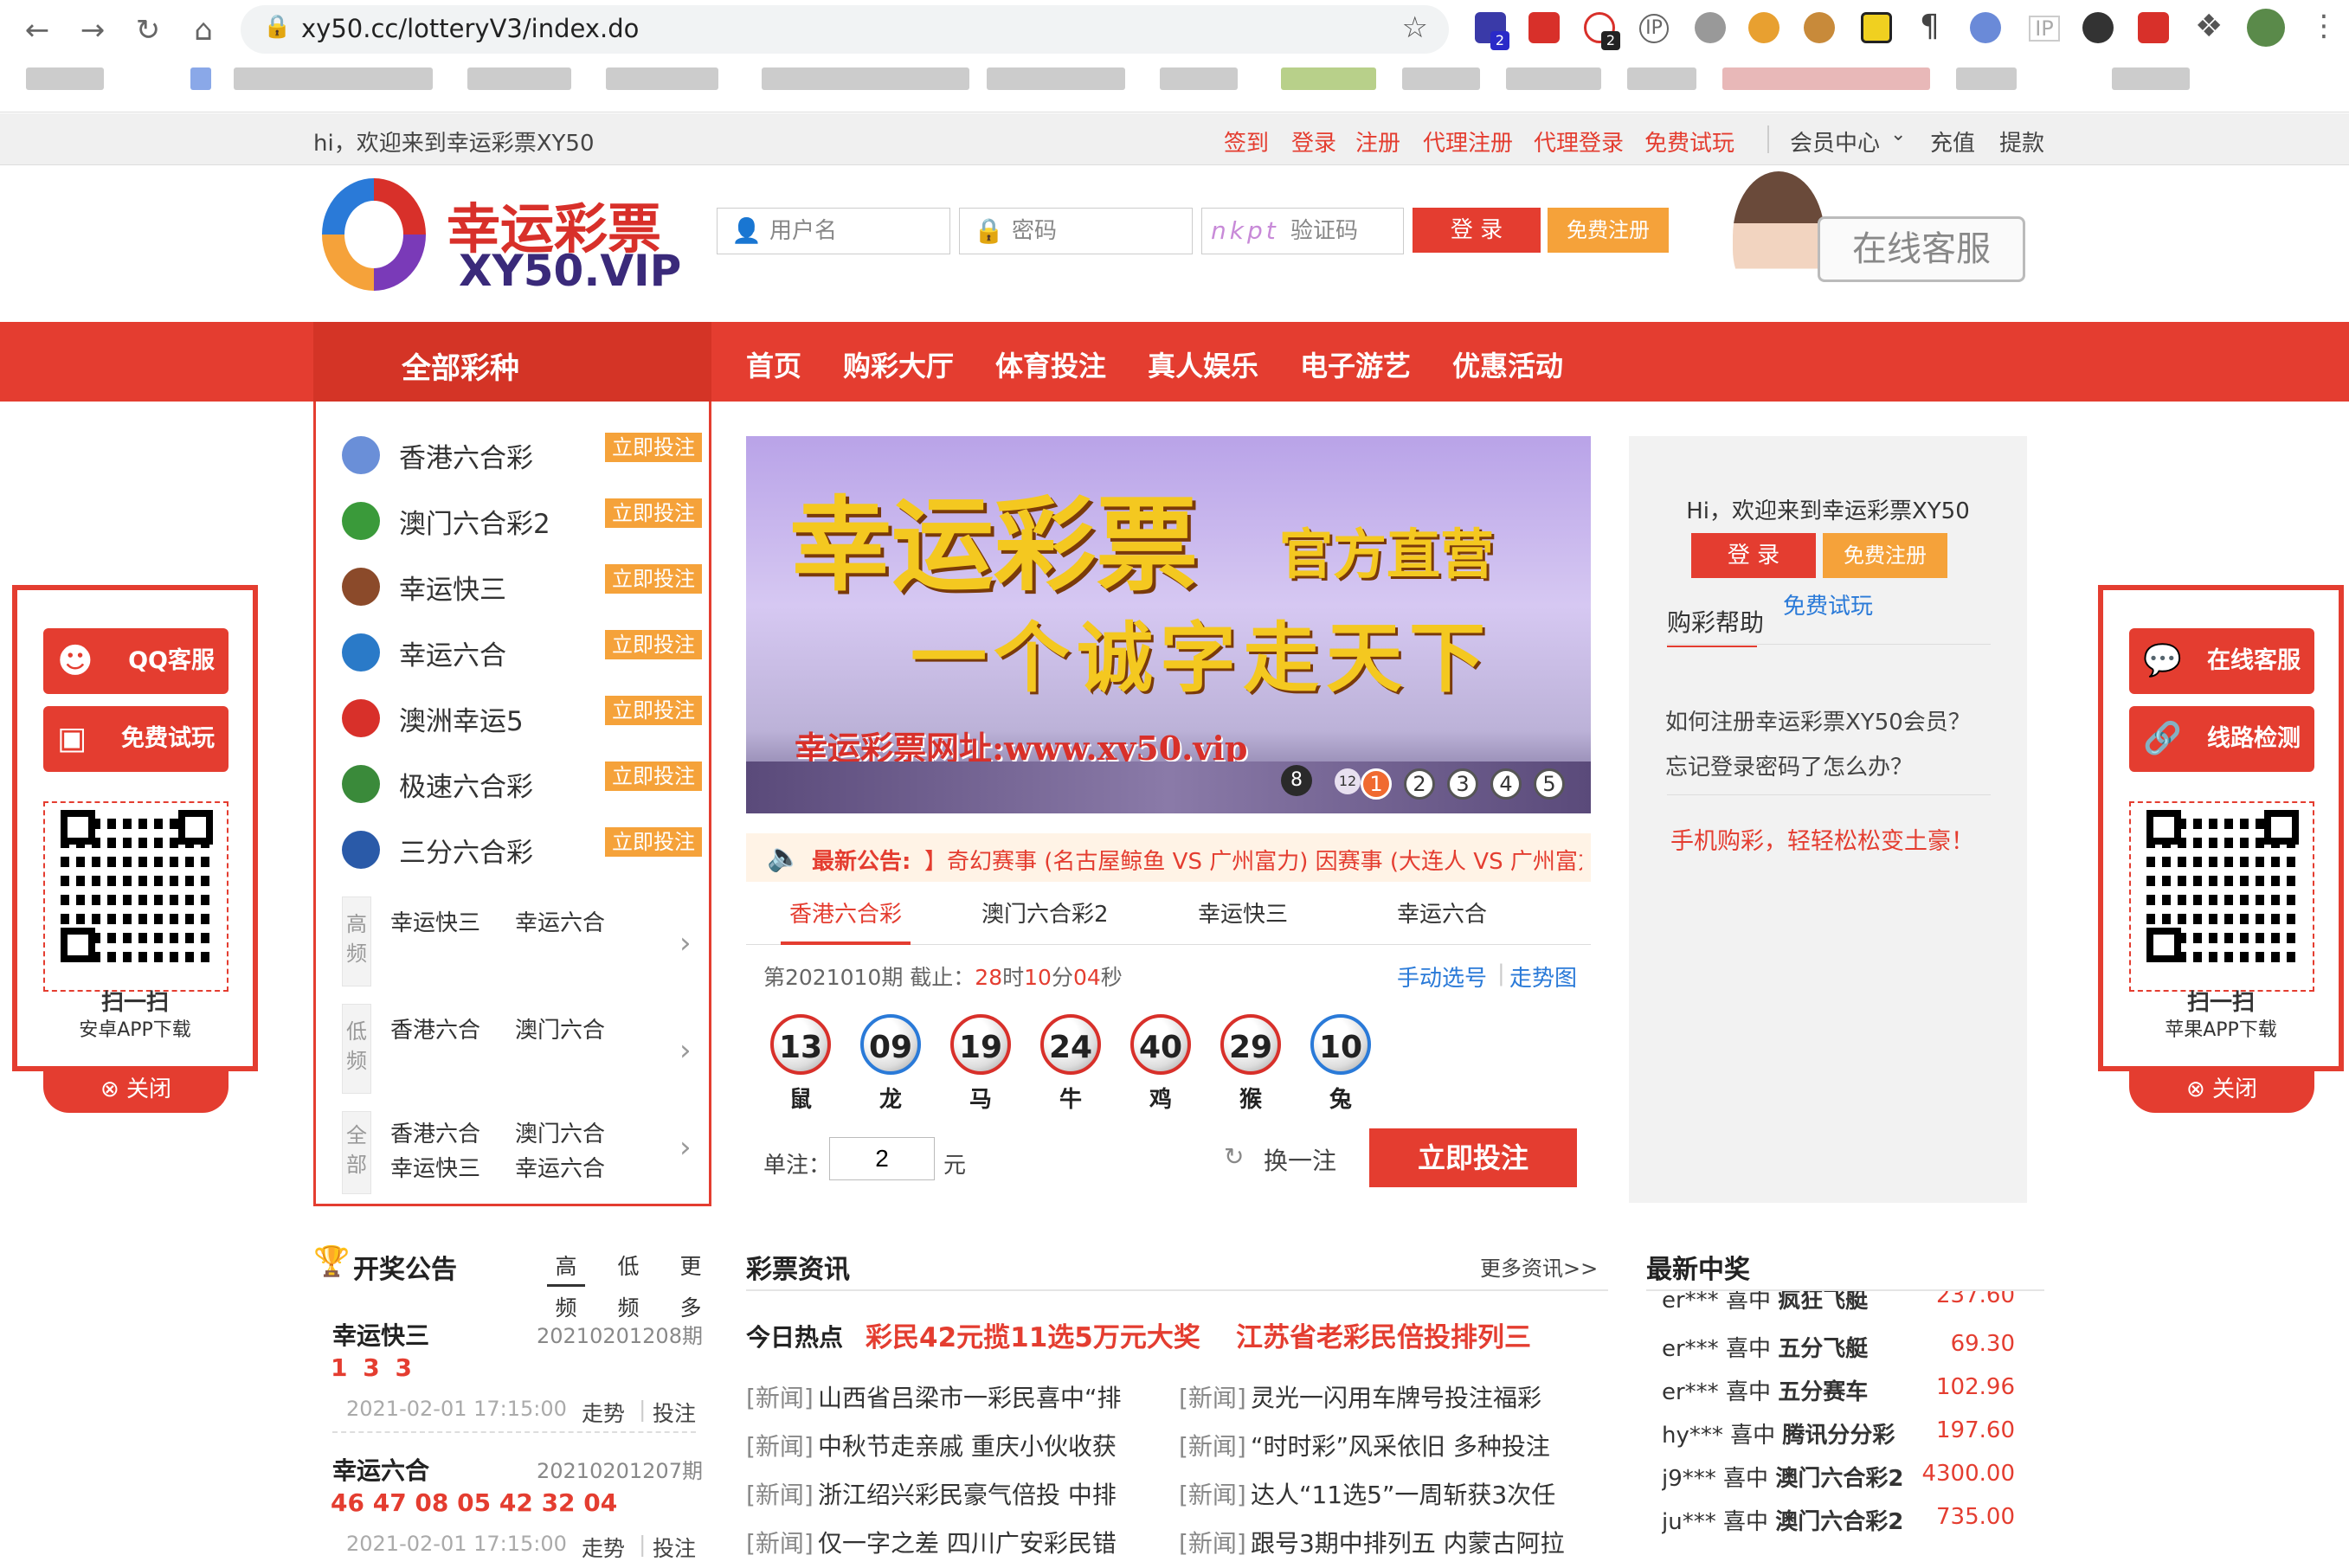 The image size is (2349, 1568). I want to click on switch-bet-link: 换一注, so click(1300, 1159).